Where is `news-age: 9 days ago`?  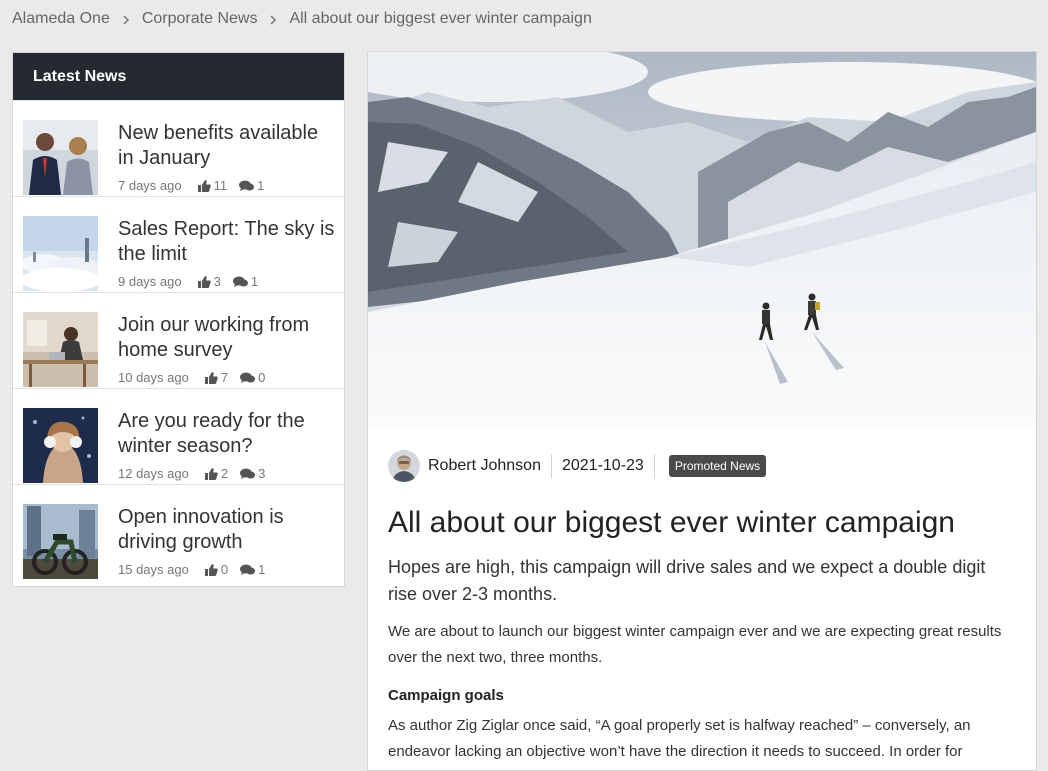
news-age: 9 days ago is located at coordinates (150, 281).